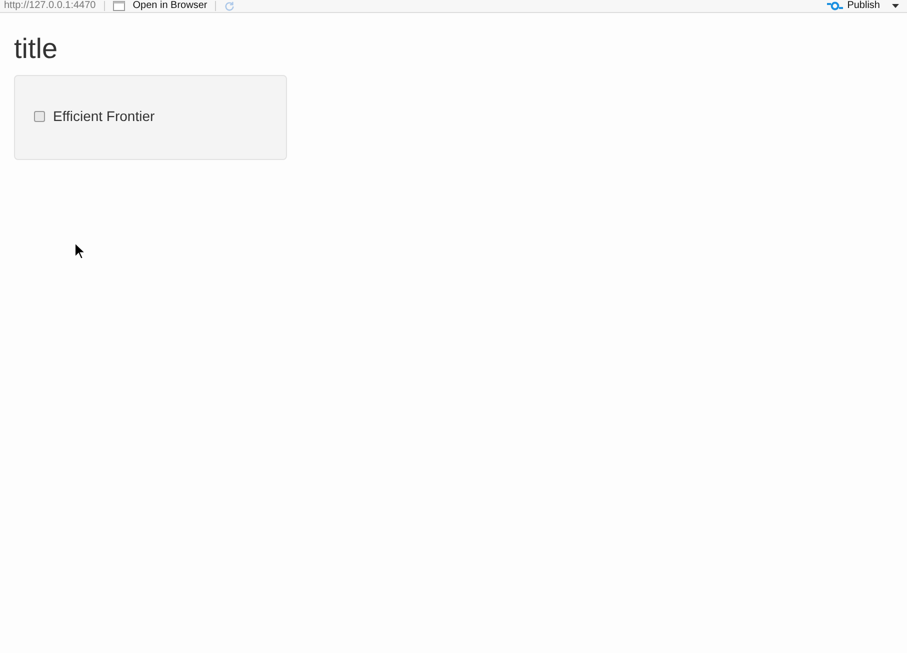  What do you see at coordinates (895, 6) in the screenshot?
I see `caret-icon` at bounding box center [895, 6].